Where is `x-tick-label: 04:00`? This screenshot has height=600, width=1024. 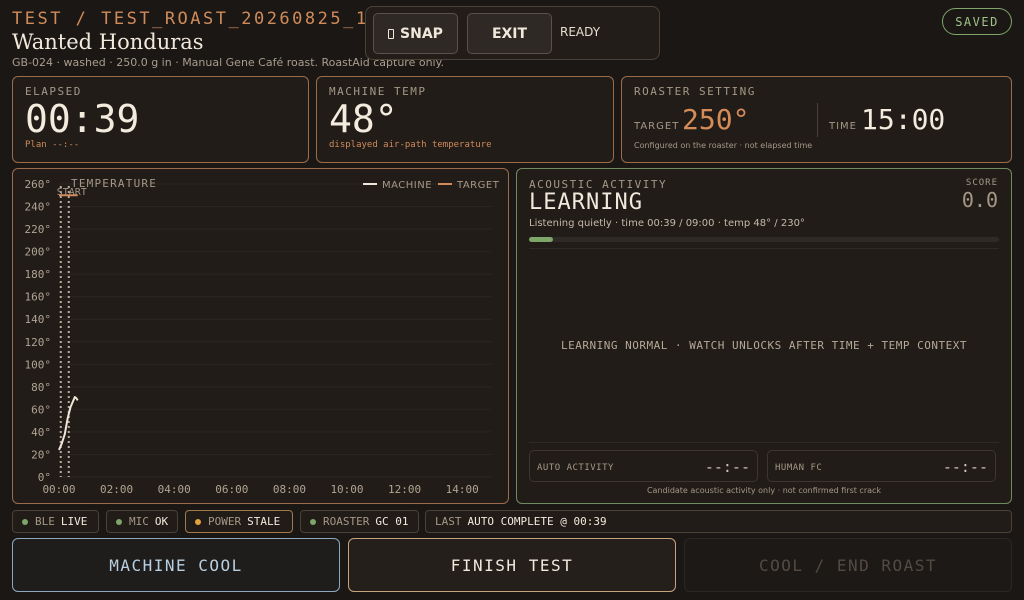 x-tick-label: 04:00 is located at coordinates (174, 489).